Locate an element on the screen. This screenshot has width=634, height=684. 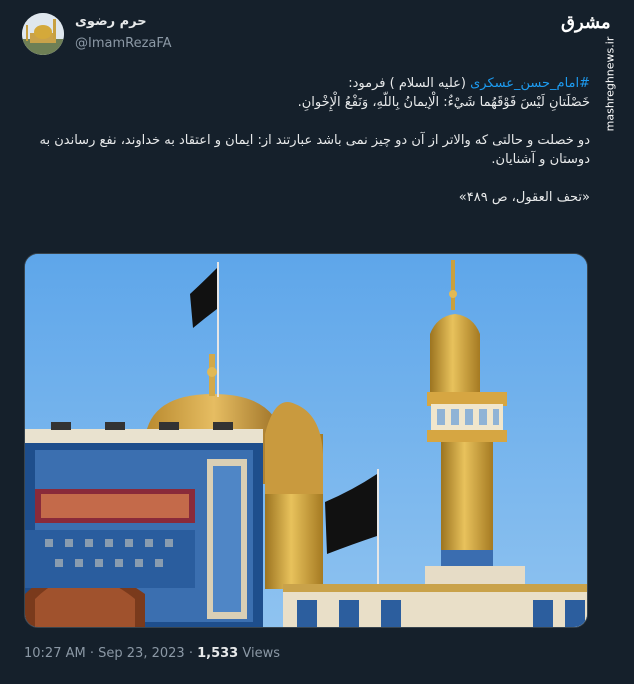
avatar is located at coordinates (43, 34).